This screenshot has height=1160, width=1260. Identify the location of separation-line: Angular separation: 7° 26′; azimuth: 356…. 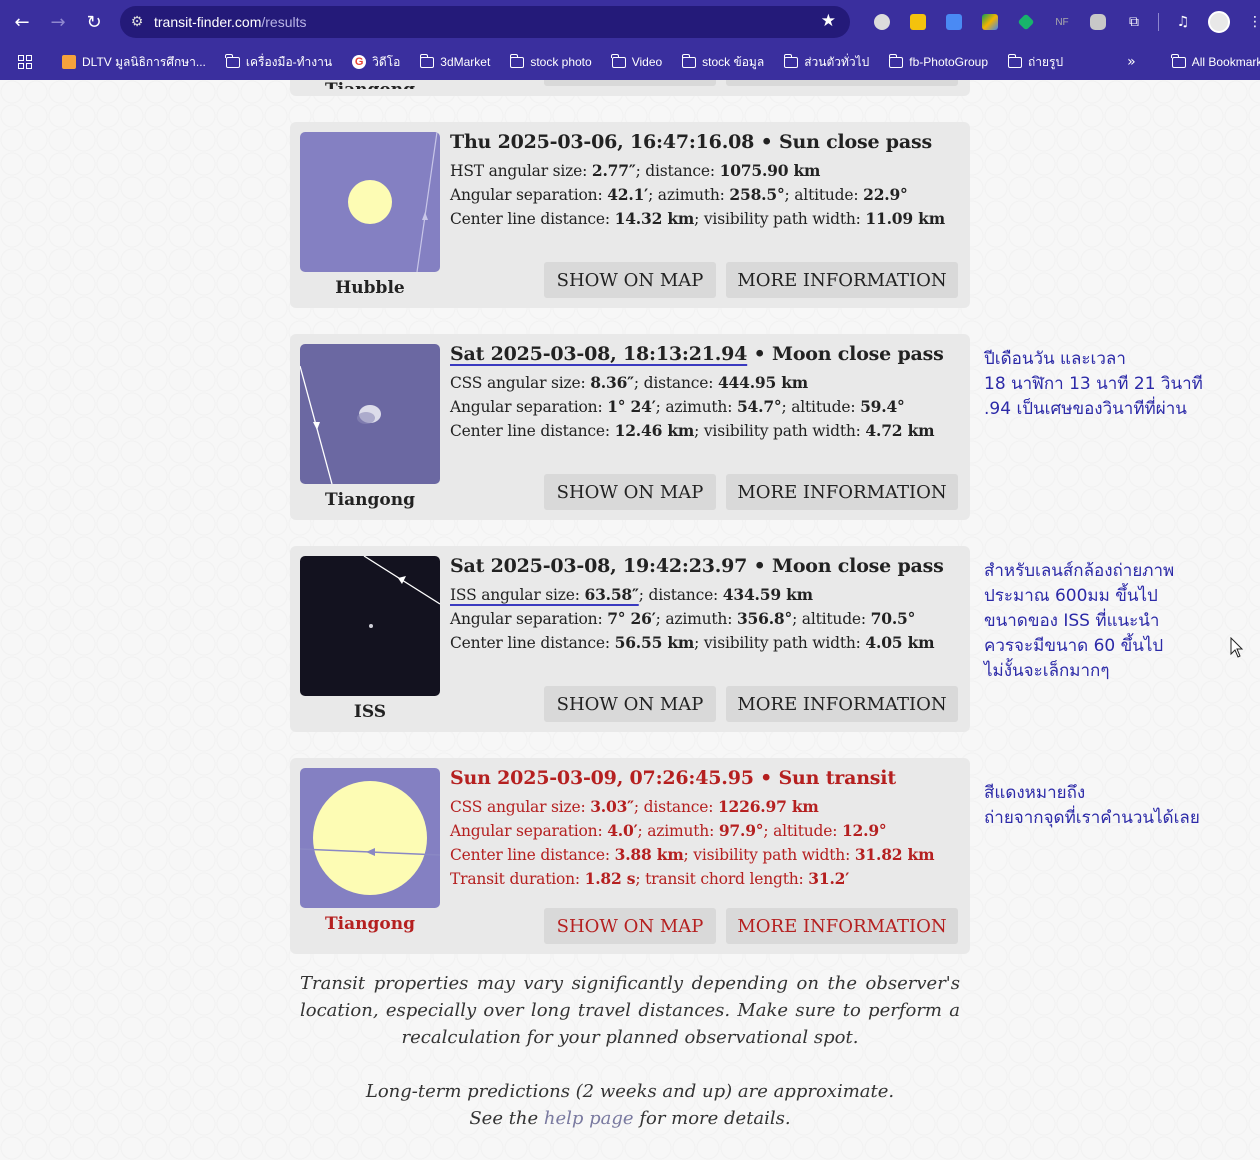
(683, 618).